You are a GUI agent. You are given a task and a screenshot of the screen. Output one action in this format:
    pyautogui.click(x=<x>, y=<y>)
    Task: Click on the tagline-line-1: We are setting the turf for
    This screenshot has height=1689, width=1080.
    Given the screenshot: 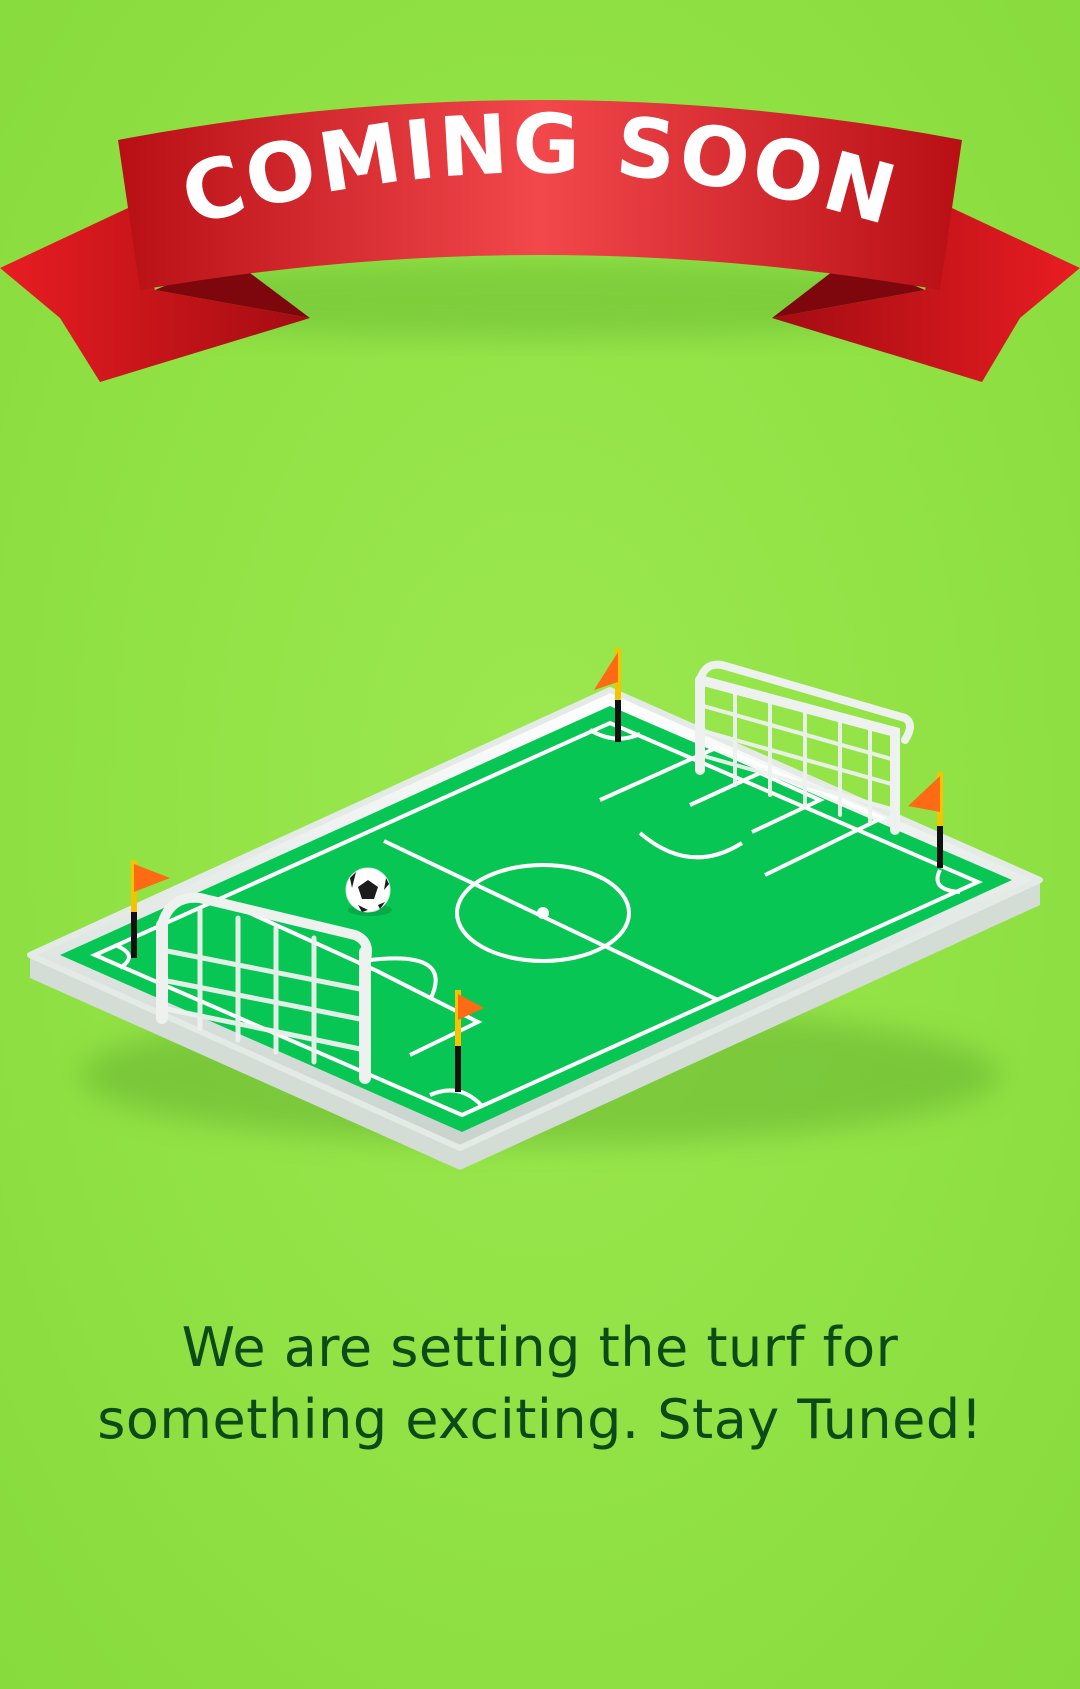 What is the action you would take?
    pyautogui.click(x=540, y=1347)
    